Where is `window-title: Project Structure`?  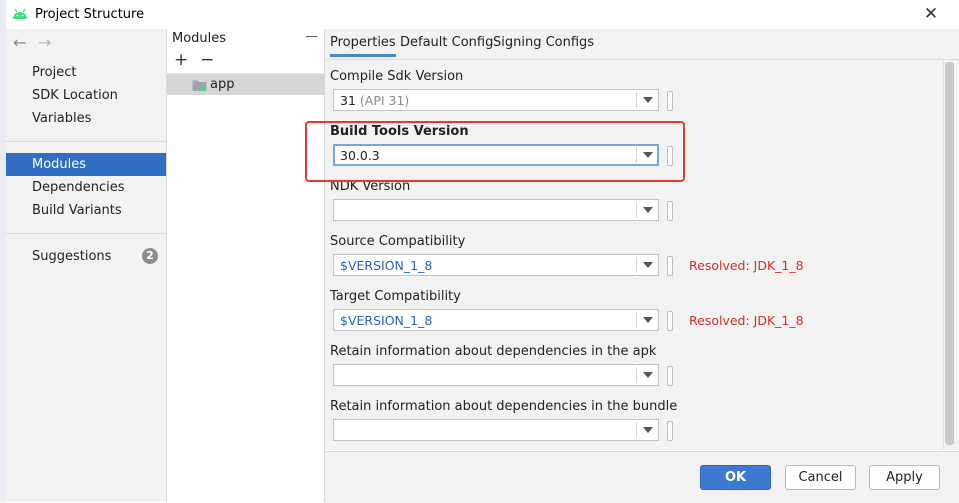 window-title: Project Structure is located at coordinates (90, 14).